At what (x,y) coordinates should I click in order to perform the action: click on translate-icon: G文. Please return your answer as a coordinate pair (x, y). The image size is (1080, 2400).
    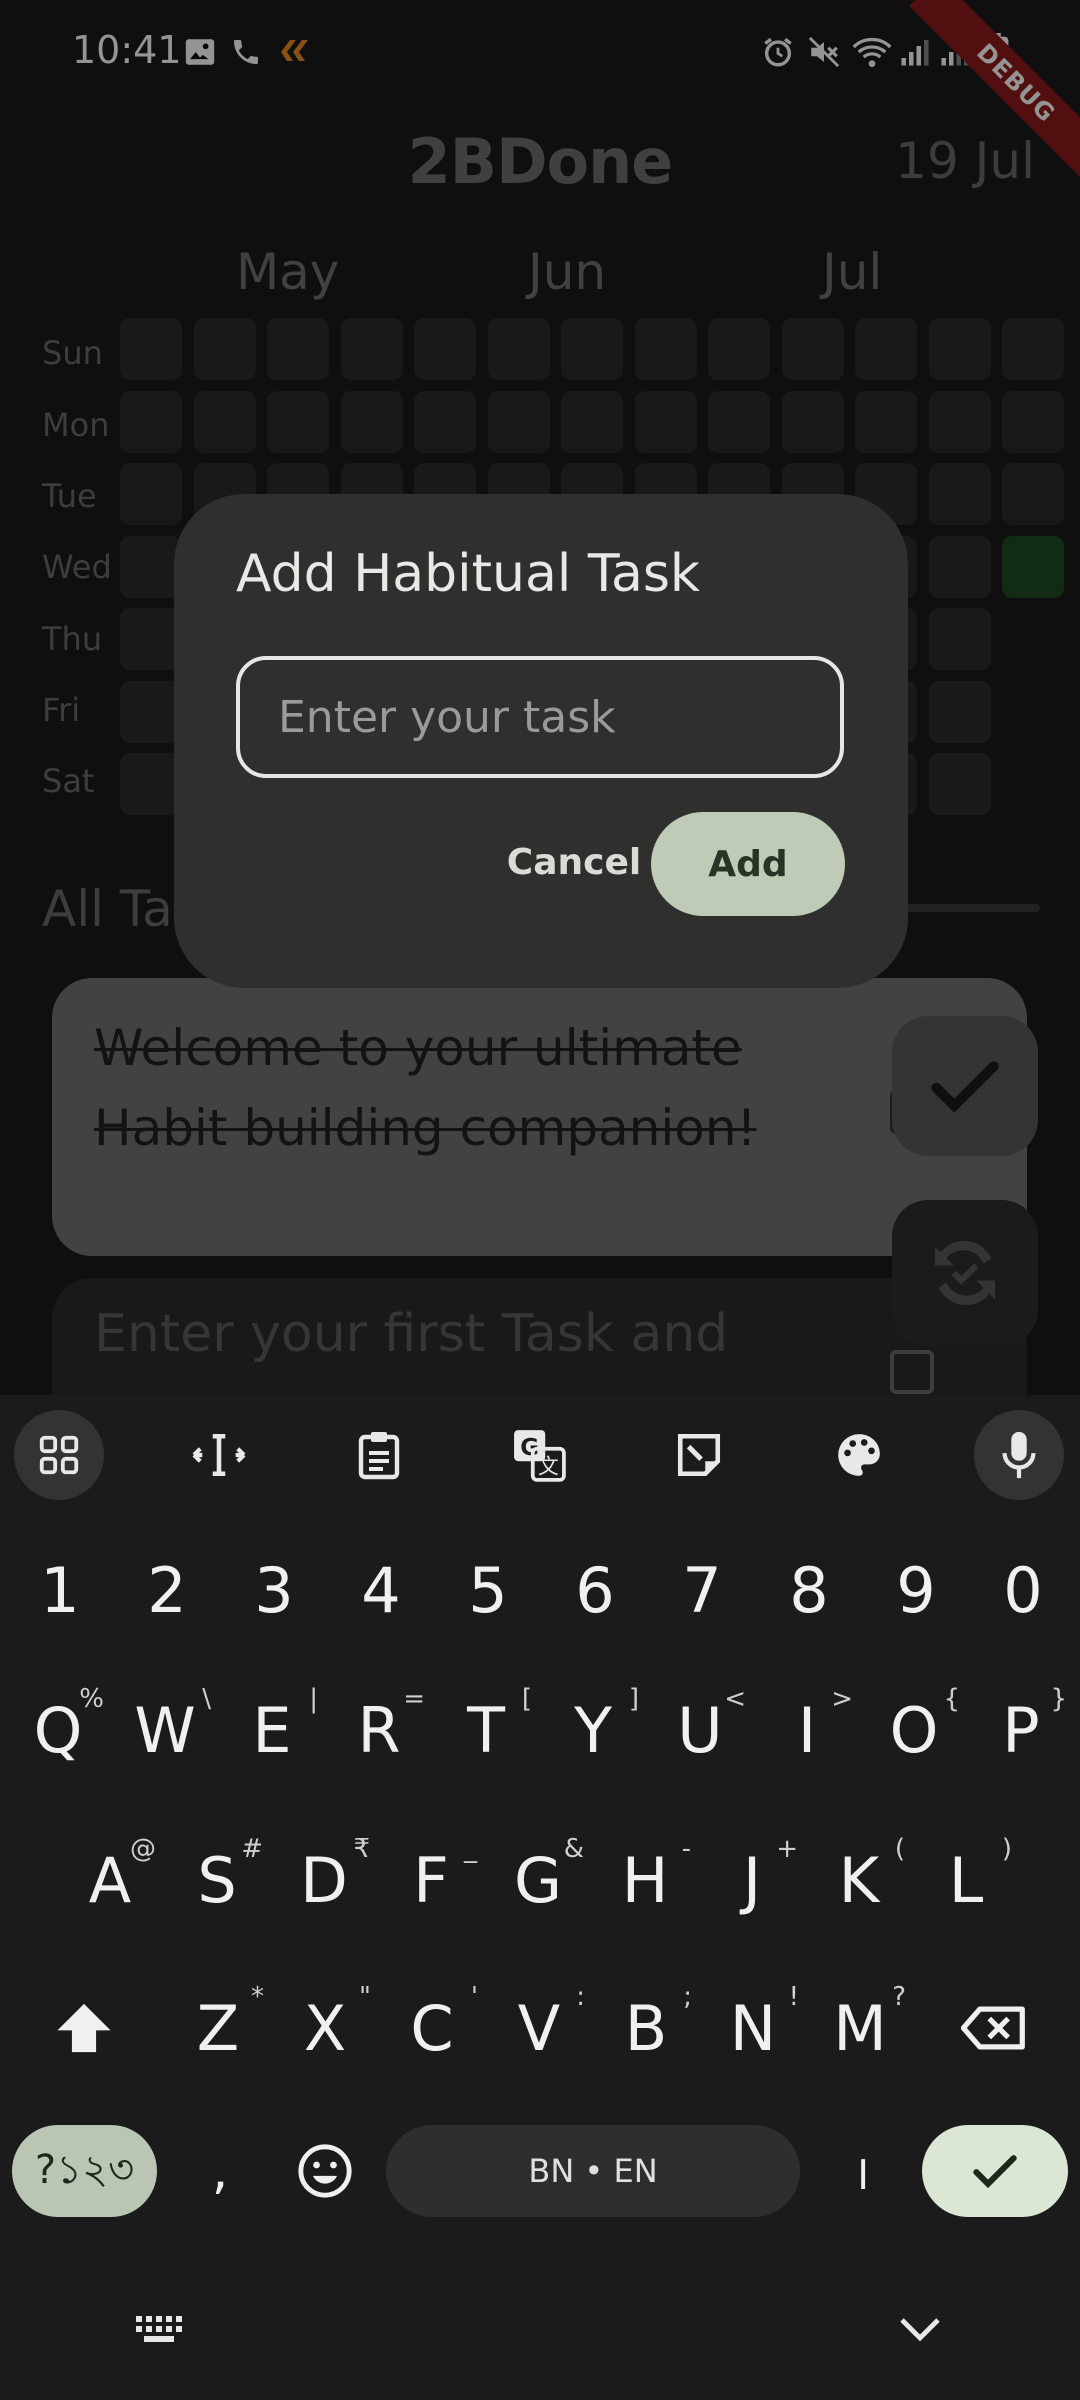
    Looking at the image, I should click on (539, 1455).